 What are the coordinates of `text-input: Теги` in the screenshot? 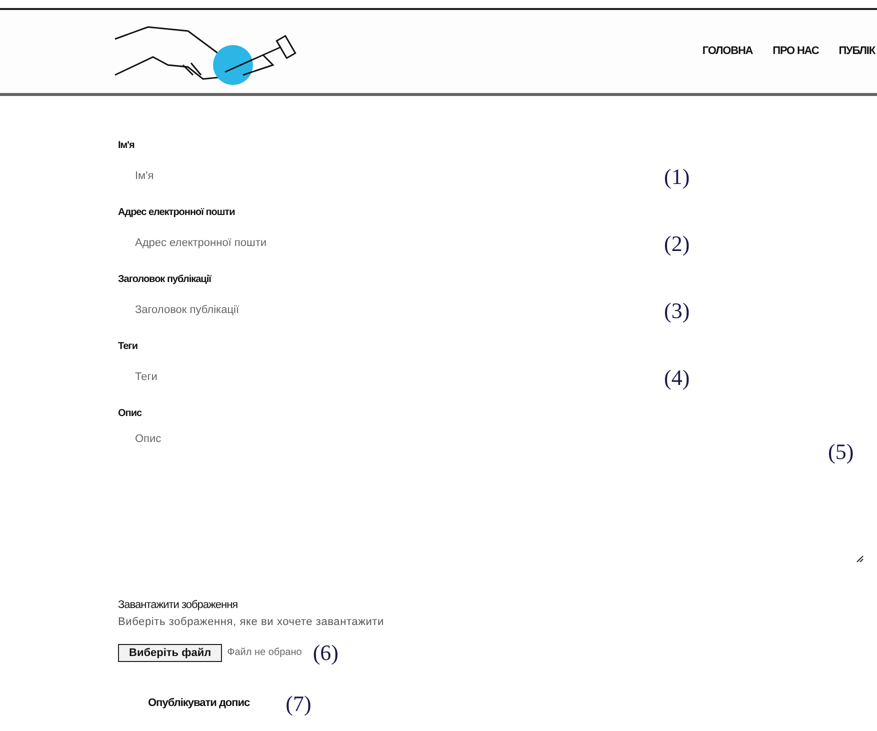 It's located at (388, 377).